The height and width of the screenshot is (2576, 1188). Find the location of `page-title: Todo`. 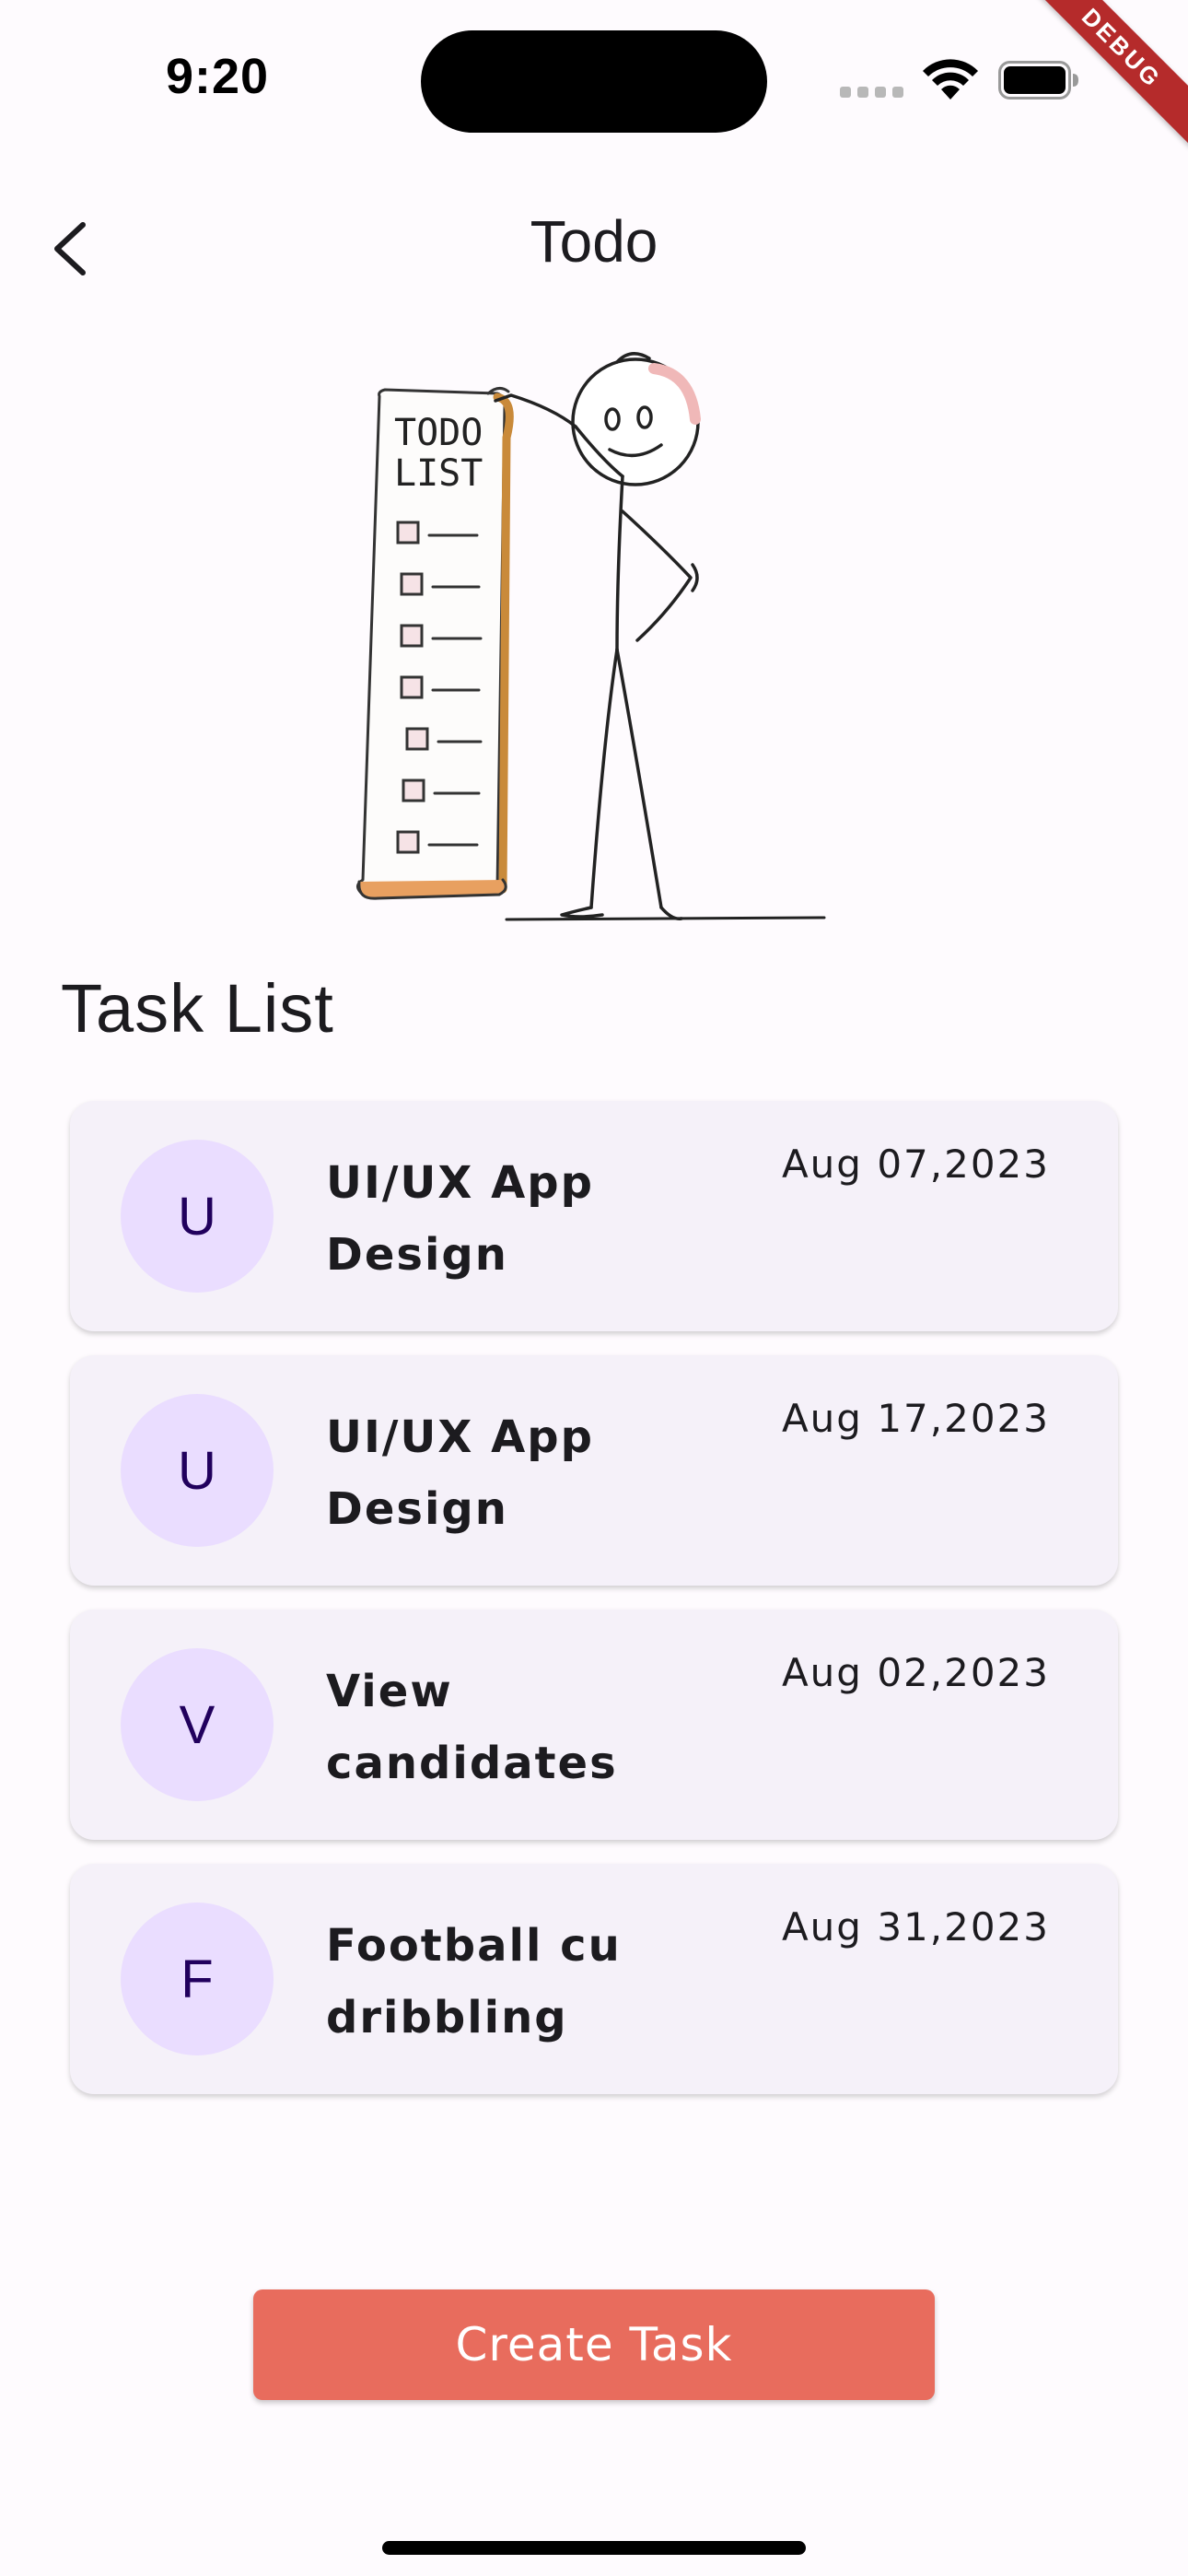

page-title: Todo is located at coordinates (594, 241).